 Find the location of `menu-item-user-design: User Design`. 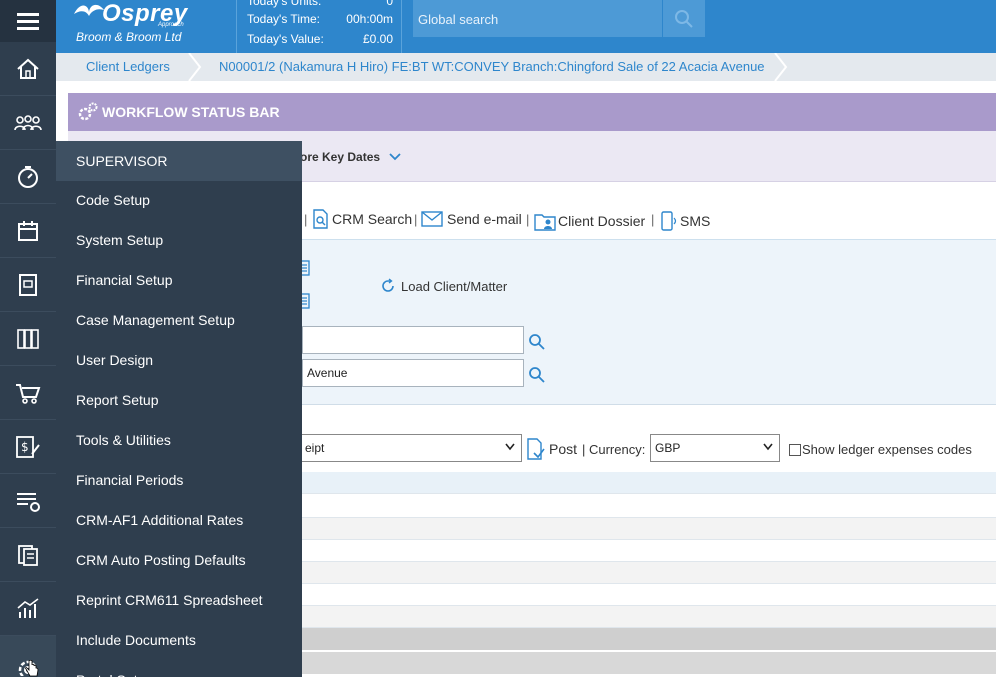

menu-item-user-design: User Design is located at coordinates (179, 361).